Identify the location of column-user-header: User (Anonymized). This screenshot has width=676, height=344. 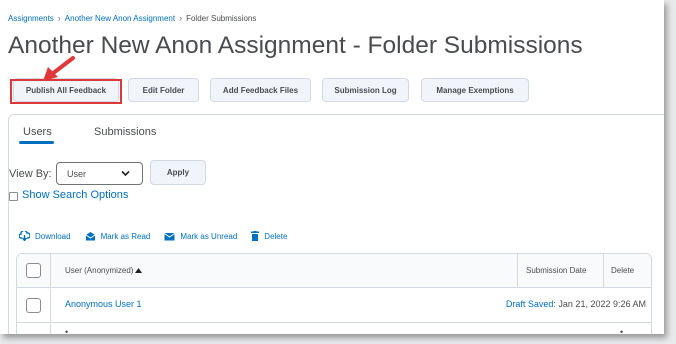
(104, 270).